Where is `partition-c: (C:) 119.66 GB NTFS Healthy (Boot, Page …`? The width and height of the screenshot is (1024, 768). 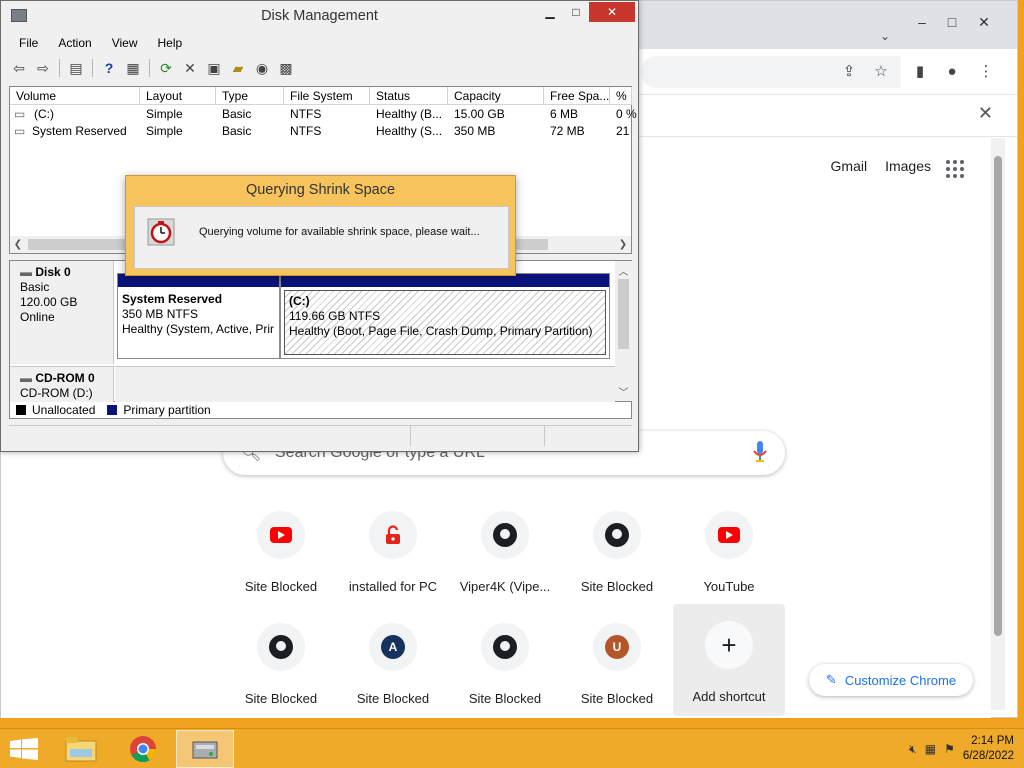
partition-c: (C:) 119.66 GB NTFS Healthy (Boot, Page … is located at coordinates (445, 316).